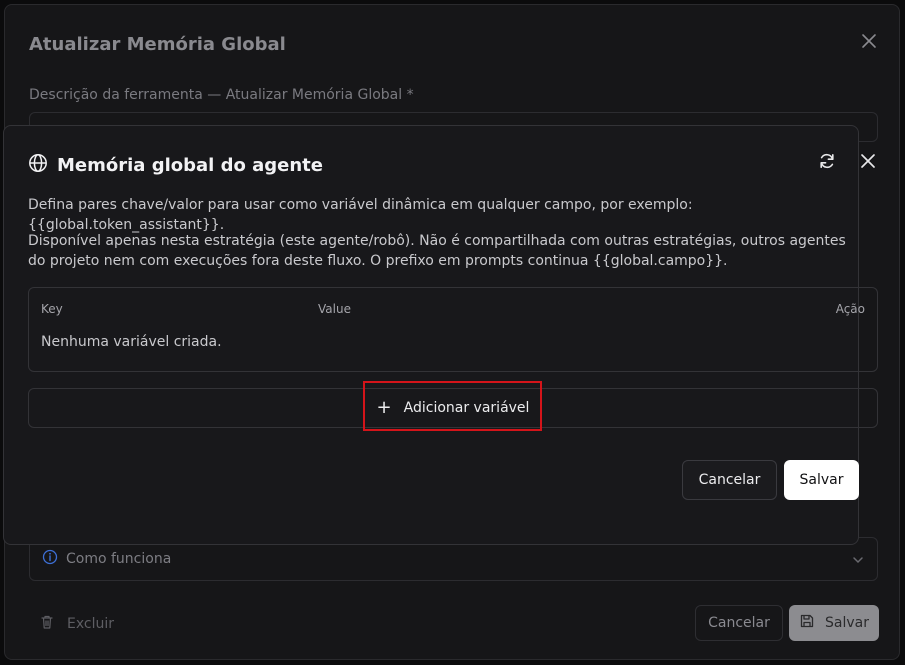 Image resolution: width=905 pixels, height=665 pixels. I want to click on modal-header: Memória global do agente, so click(175, 165).